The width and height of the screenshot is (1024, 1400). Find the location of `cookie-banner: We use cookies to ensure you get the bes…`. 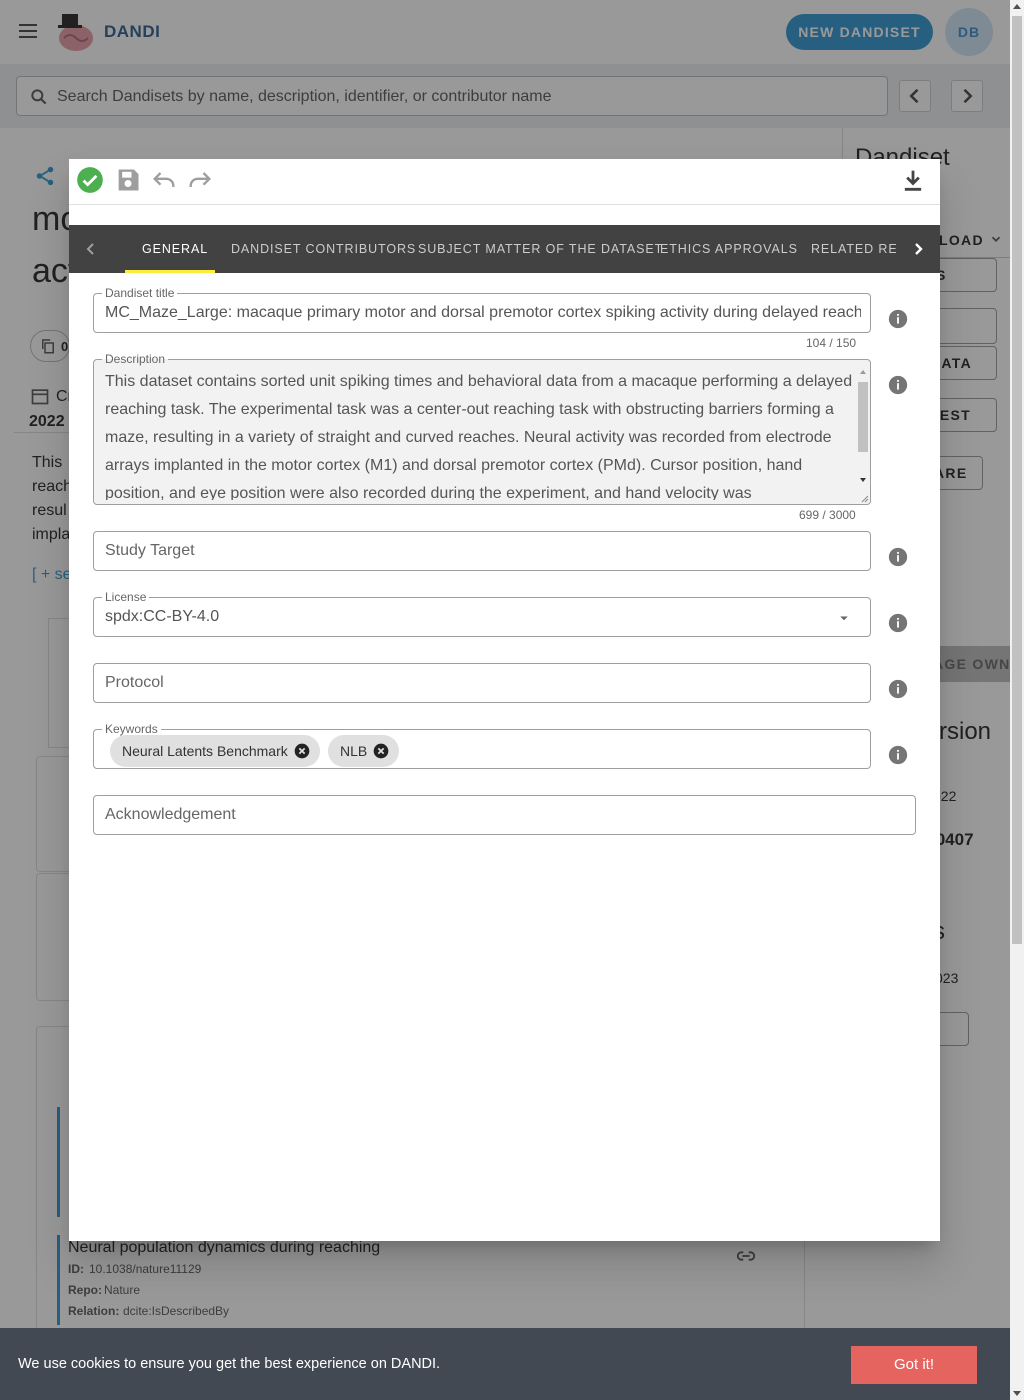

cookie-banner: We use cookies to ensure you get the bes… is located at coordinates (505, 1364).